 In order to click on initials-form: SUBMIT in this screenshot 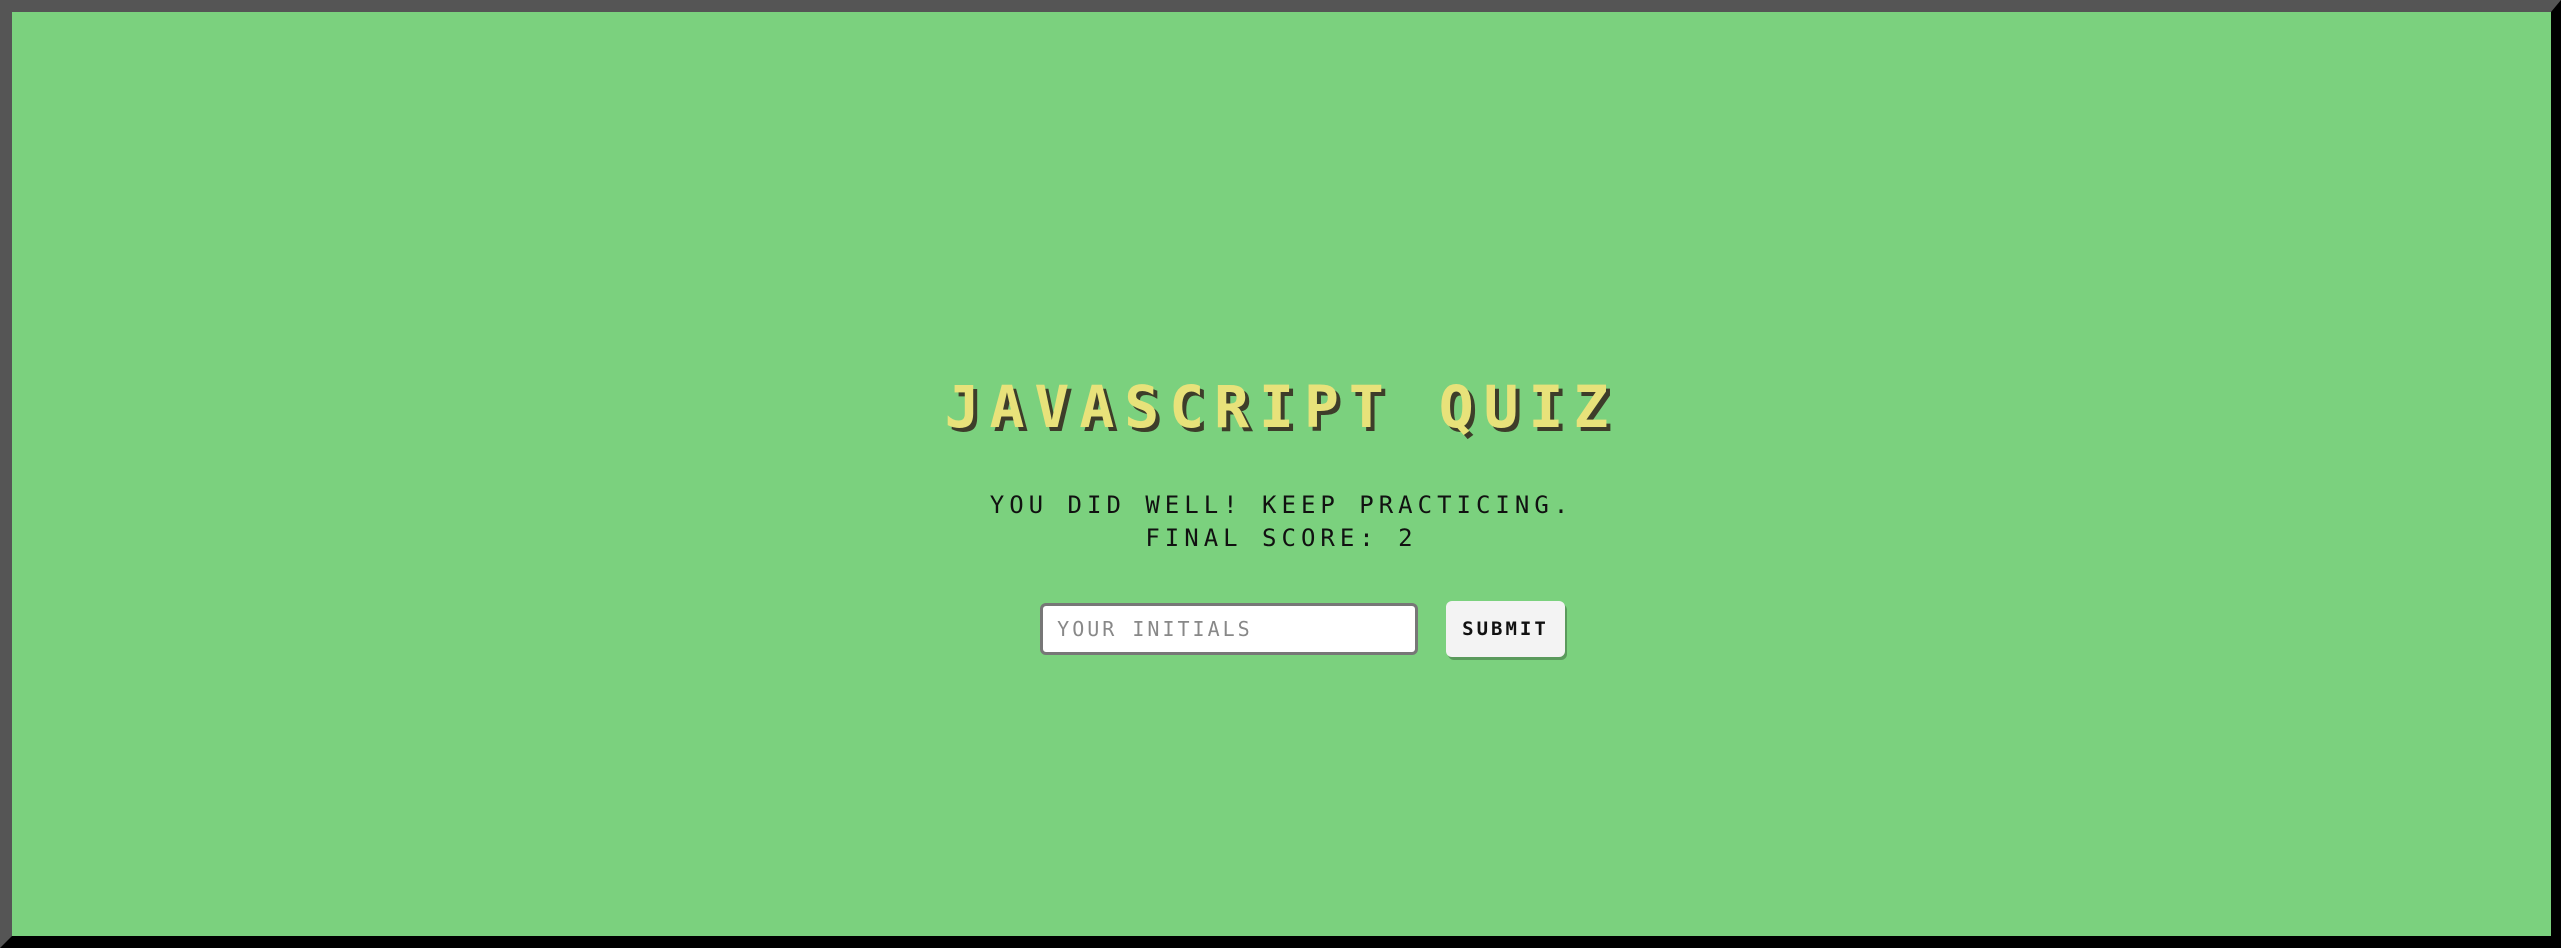, I will do `click(1281, 629)`.